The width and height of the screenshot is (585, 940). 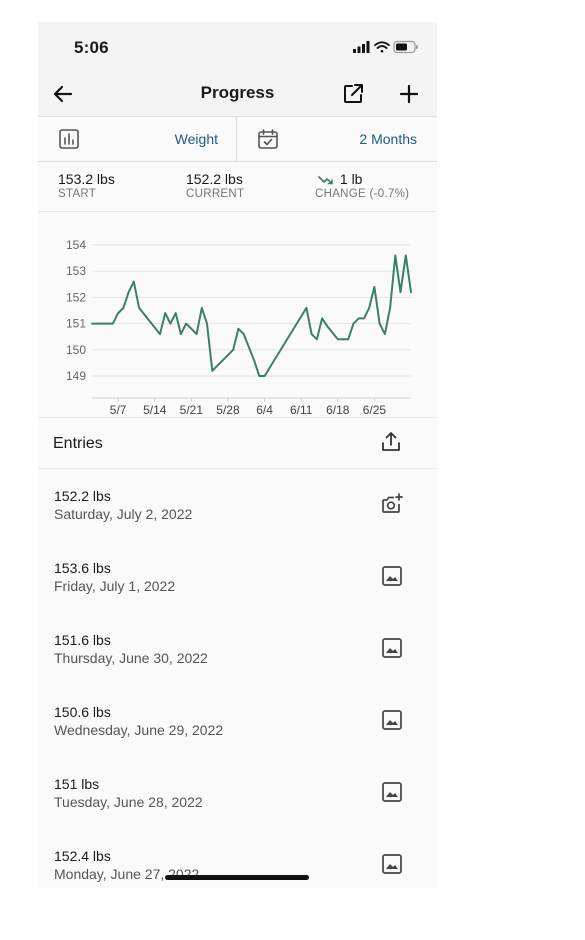 What do you see at coordinates (76, 350) in the screenshot?
I see `y-tick-label: 150` at bounding box center [76, 350].